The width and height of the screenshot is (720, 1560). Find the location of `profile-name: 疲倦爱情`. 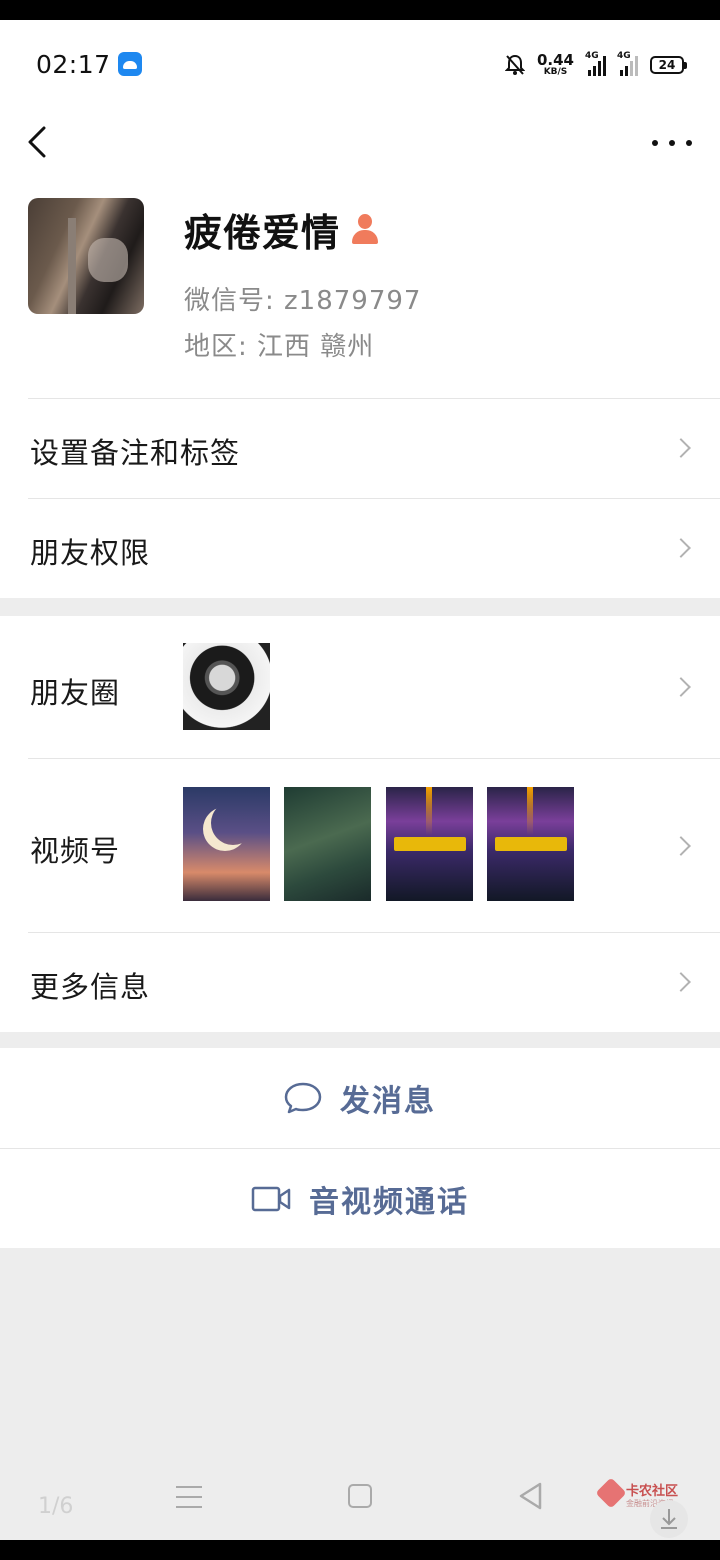

profile-name: 疲倦爱情 is located at coordinates (262, 232).